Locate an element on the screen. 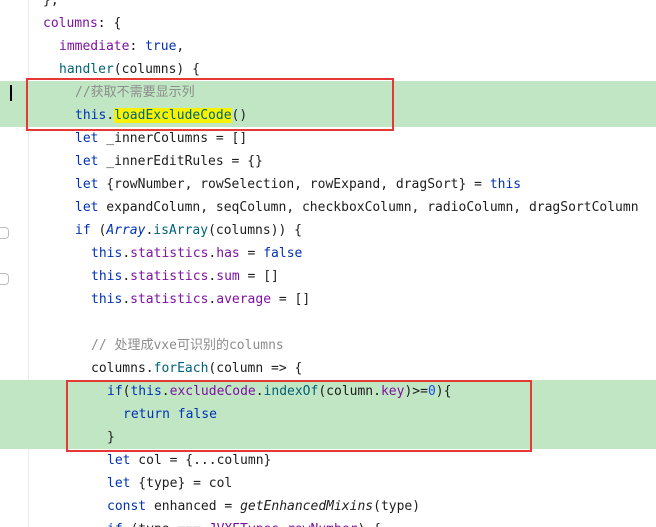 This screenshot has width=656, height=527. code-line: if (type === JVXETypes.rowNumber) { is located at coordinates (328, 522).